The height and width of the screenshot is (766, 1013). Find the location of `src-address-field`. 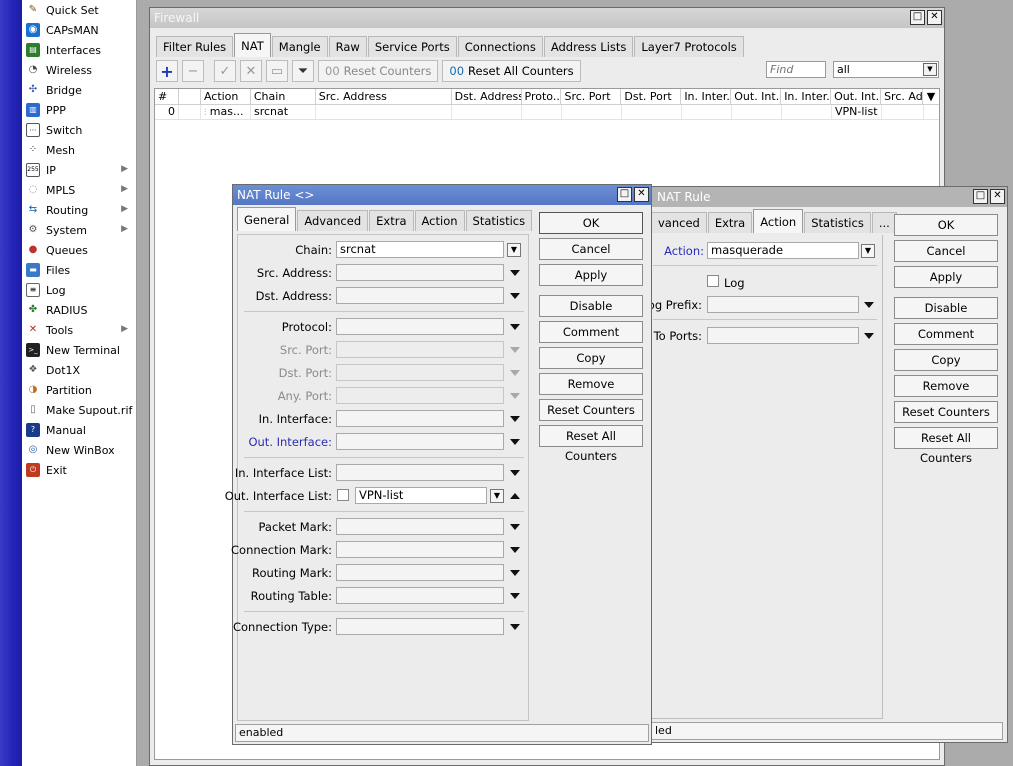

src-address-field is located at coordinates (420, 272).